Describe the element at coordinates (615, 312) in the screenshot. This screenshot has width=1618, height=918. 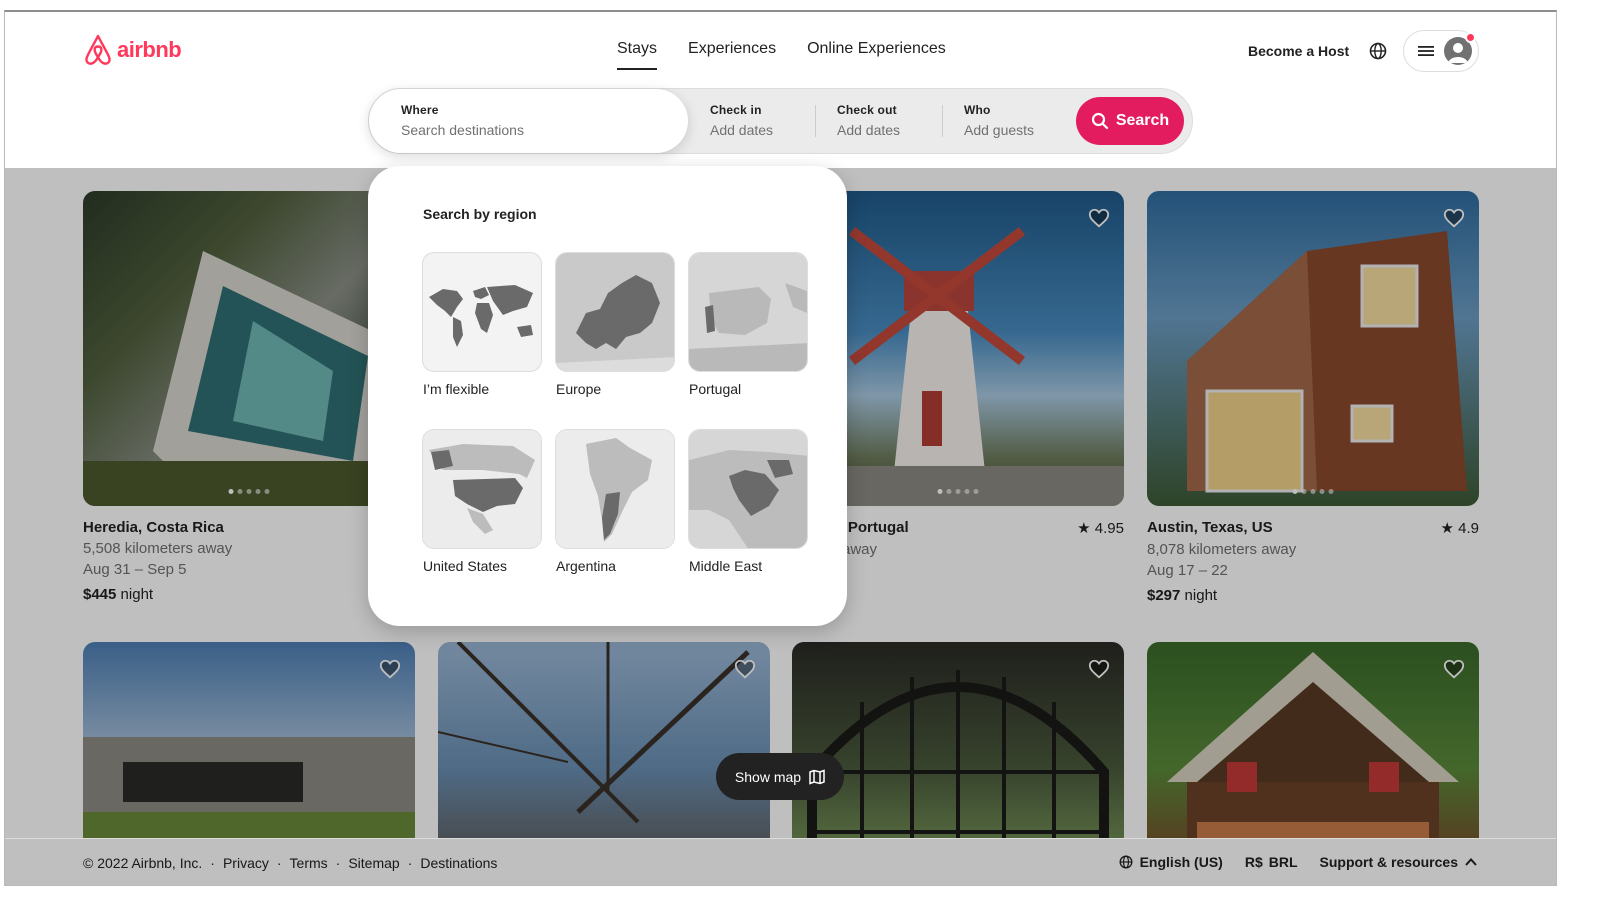
I see `europe-map-image` at that location.